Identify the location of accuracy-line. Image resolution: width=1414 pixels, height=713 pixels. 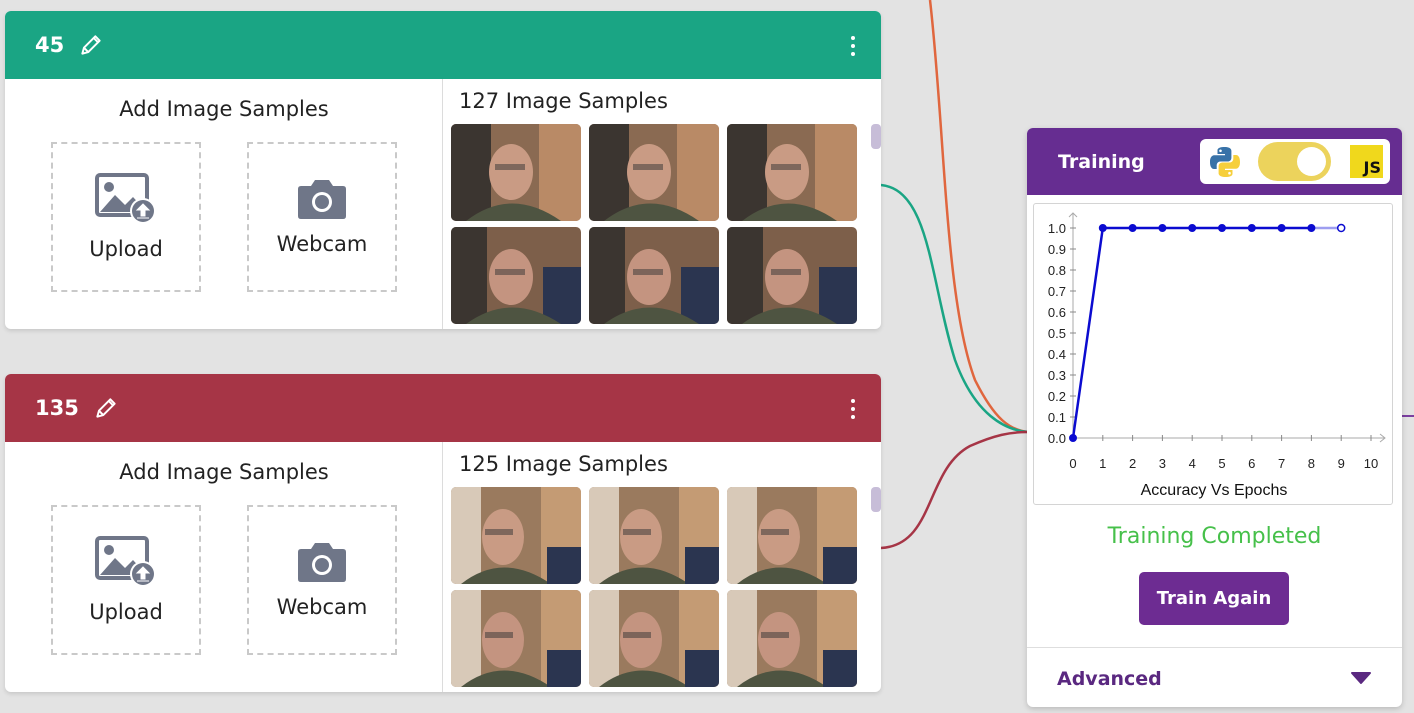
(1191, 332).